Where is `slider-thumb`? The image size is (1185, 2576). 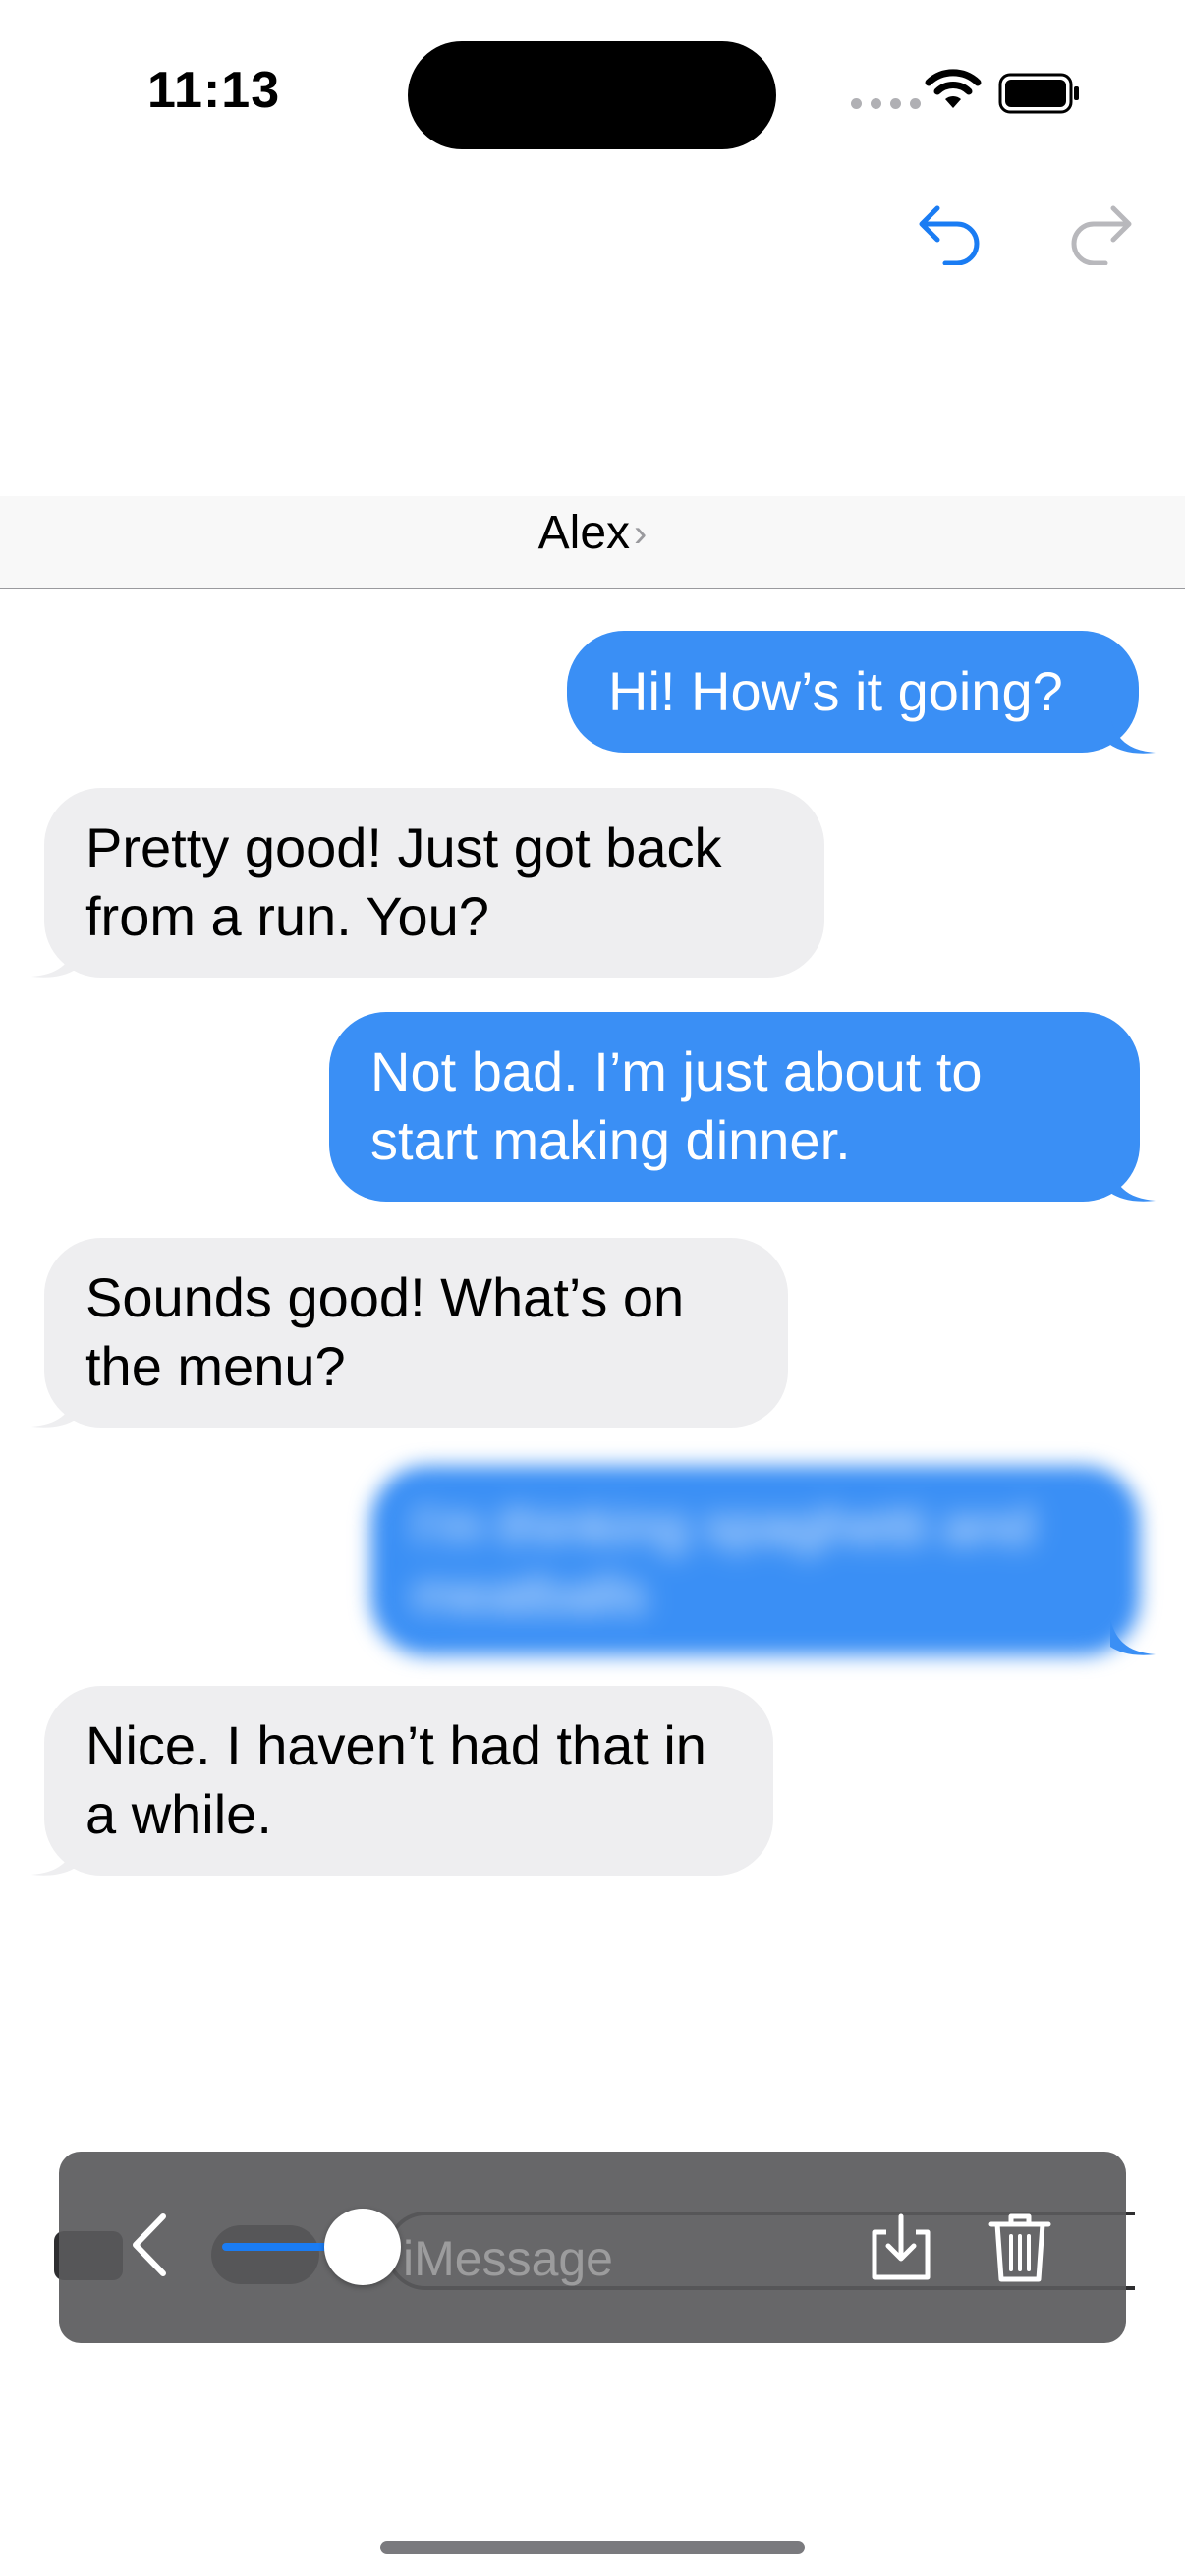
slider-thumb is located at coordinates (363, 2247).